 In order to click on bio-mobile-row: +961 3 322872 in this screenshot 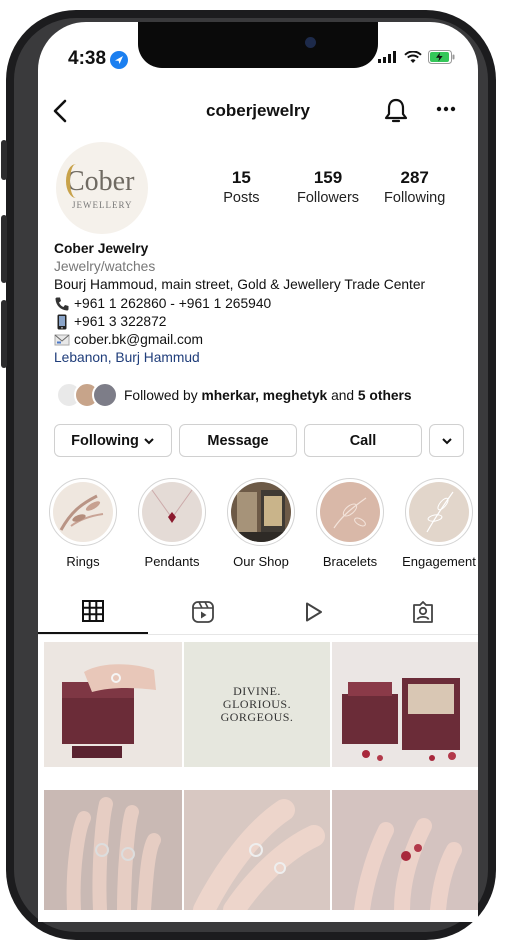, I will do `click(260, 322)`.